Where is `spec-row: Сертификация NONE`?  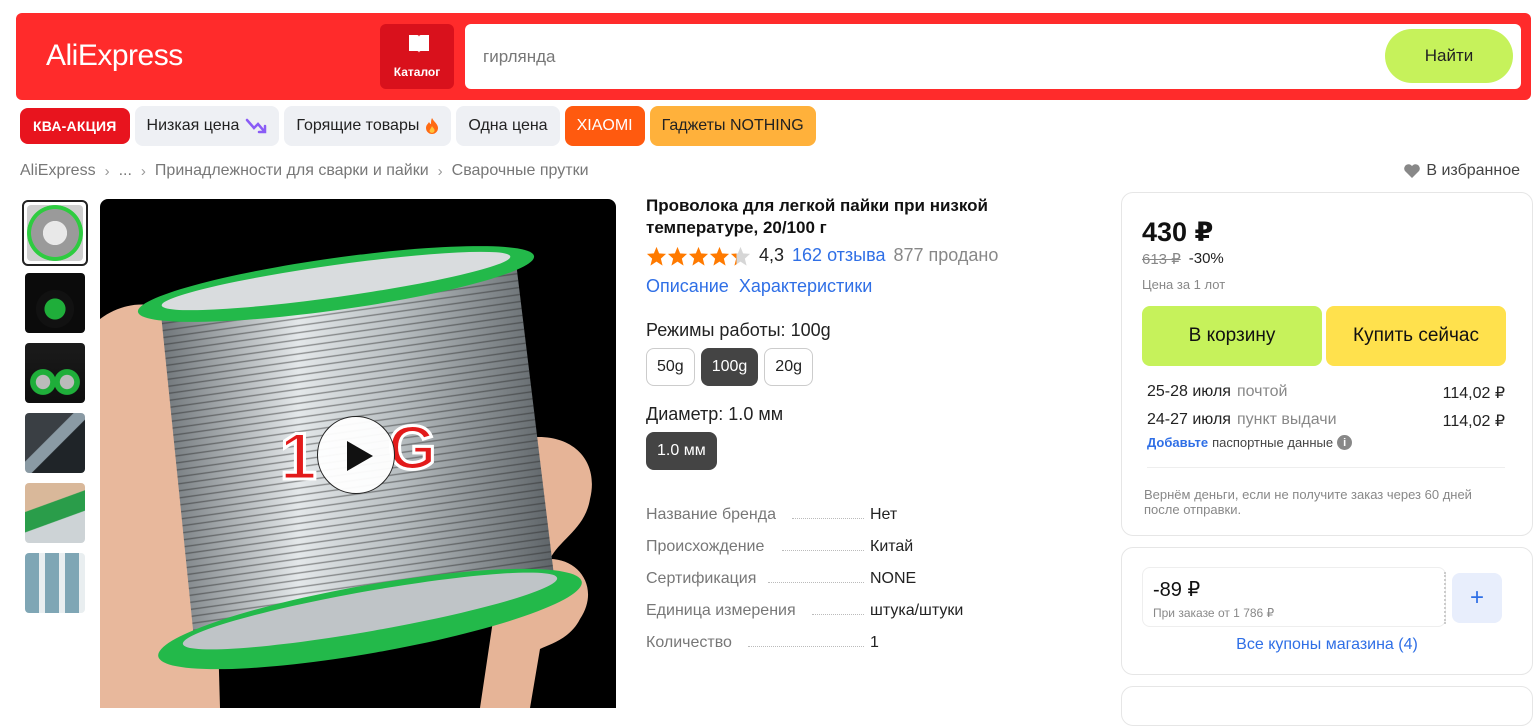
spec-row: Сертификация NONE is located at coordinates (846, 572).